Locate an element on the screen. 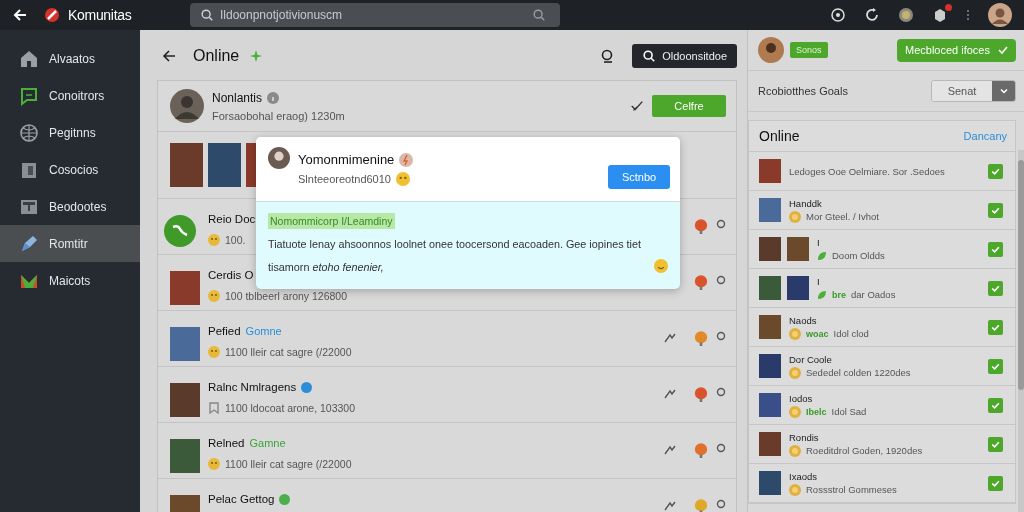 The width and height of the screenshot is (1024, 512). search-field: Ildoonpnotjotivionuscm is located at coordinates (375, 15).